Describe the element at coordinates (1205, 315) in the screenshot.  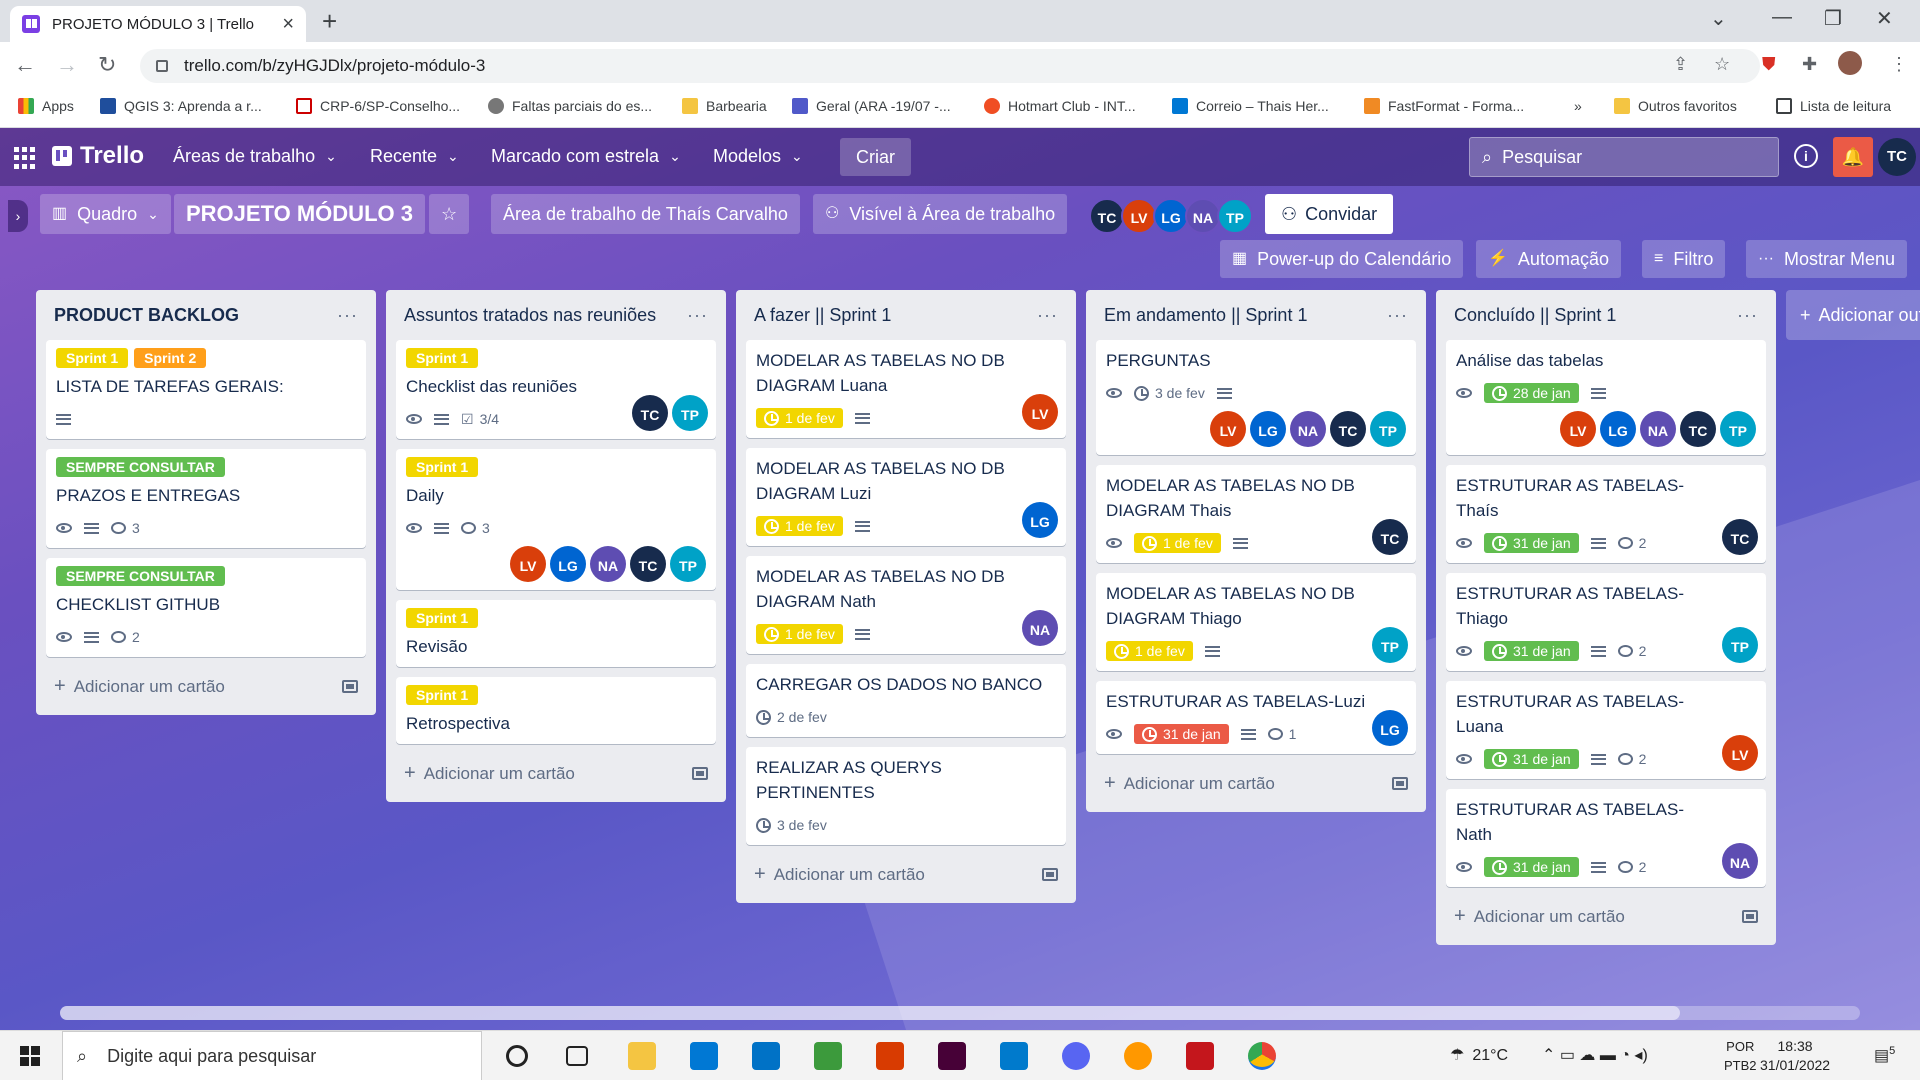
I see `list-title: Em andamento || Sprint 1` at that location.